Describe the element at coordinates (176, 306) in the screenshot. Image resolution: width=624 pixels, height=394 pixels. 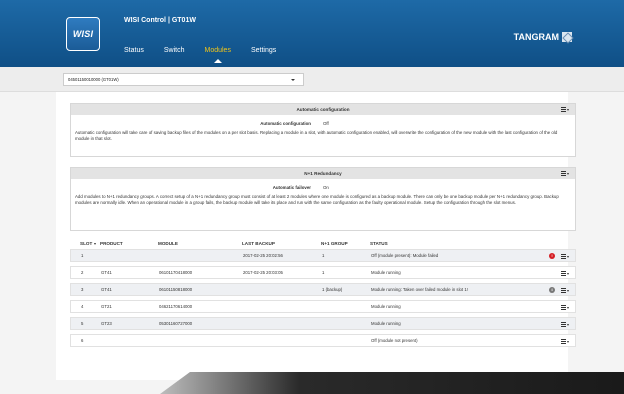
I see `module-cell: 04621170614000` at that location.